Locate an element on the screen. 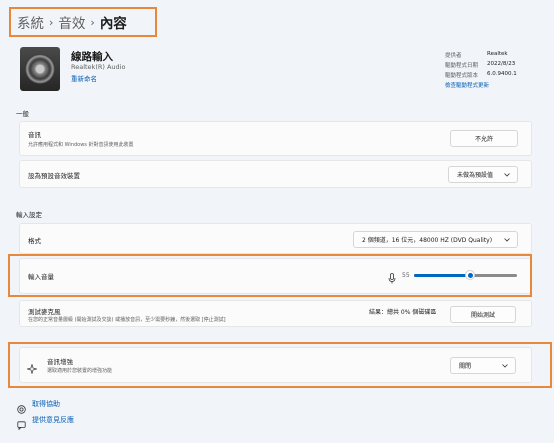 The image size is (554, 443). speaker-device-icon is located at coordinates (40, 69).